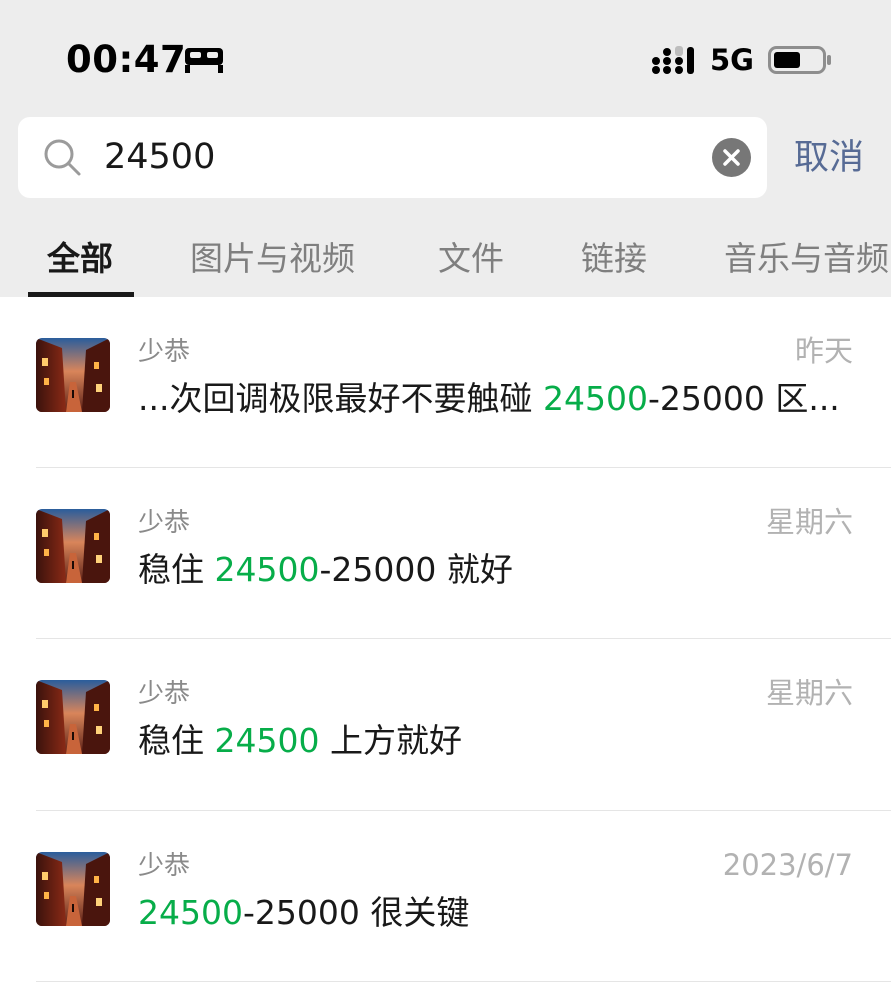  Describe the element at coordinates (204, 60) in the screenshot. I see `bed-icon` at that location.